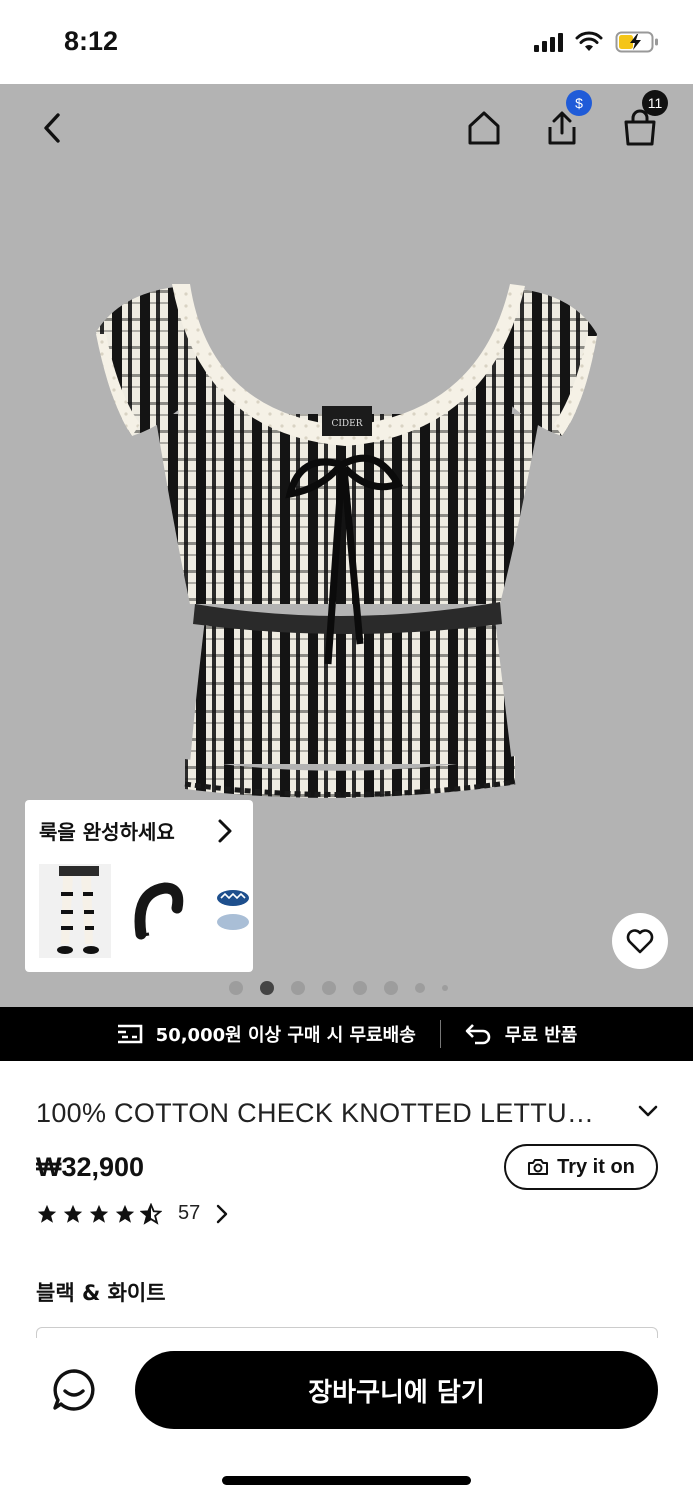 This screenshot has width=693, height=1500. I want to click on look-item-hairclip, so click(234, 911).